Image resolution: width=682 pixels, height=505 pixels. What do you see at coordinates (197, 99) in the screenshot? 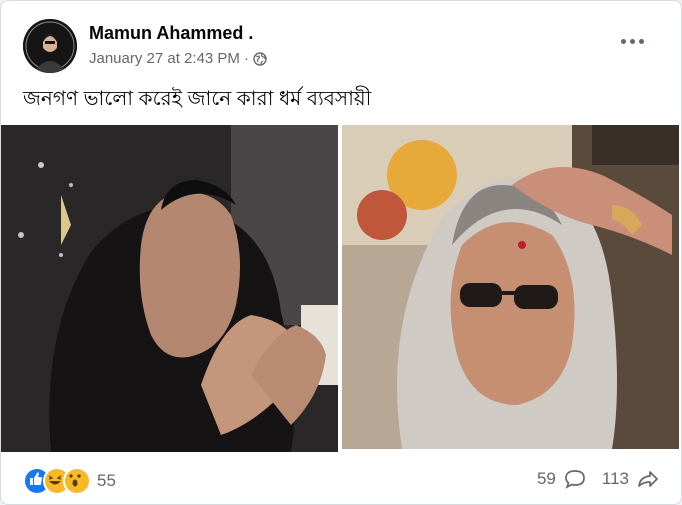
I see `post-caption: জনগণ ভালো করেই জানে কারা ধর্ম ব্যবসায়ী` at bounding box center [197, 99].